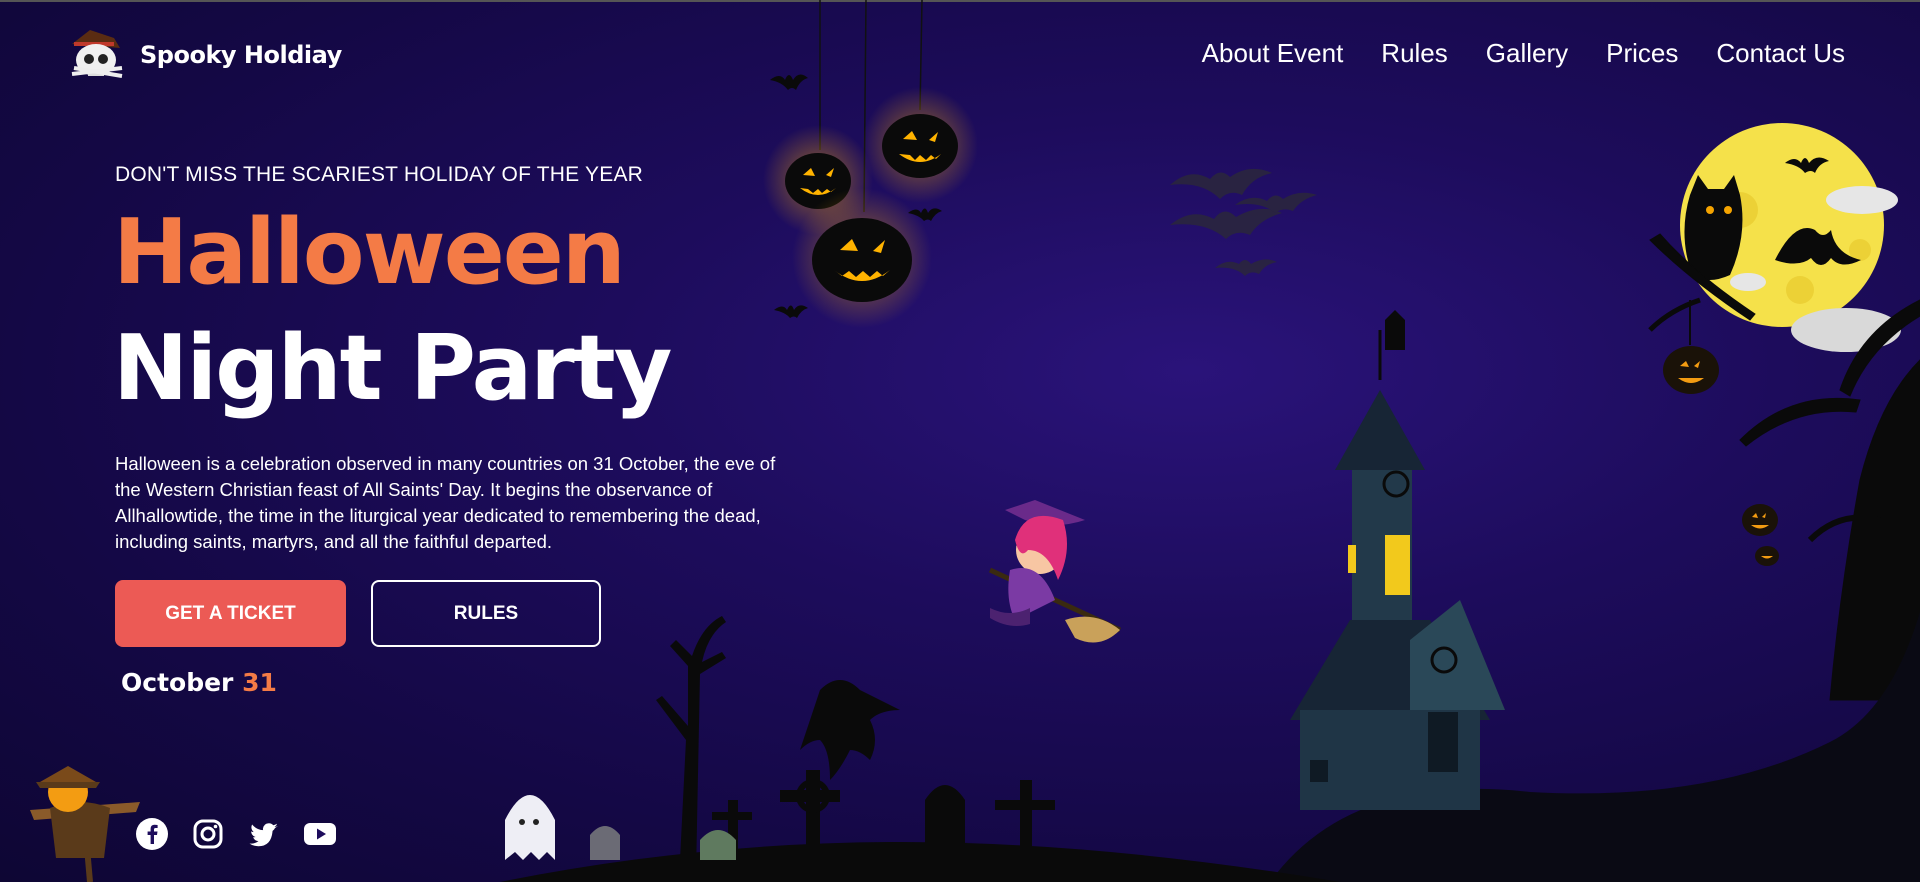 This screenshot has width=1920, height=882. I want to click on brand-logo: Spooky Holdiay, so click(204, 55).